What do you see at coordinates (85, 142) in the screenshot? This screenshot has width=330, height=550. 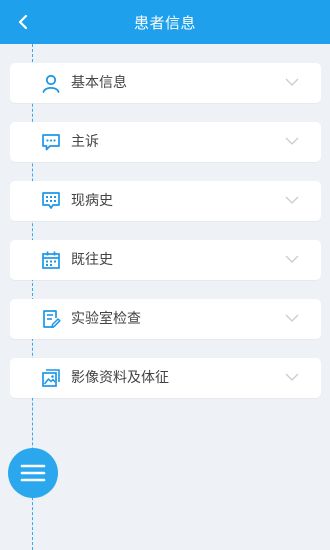 I see `section-label: 主诉` at bounding box center [85, 142].